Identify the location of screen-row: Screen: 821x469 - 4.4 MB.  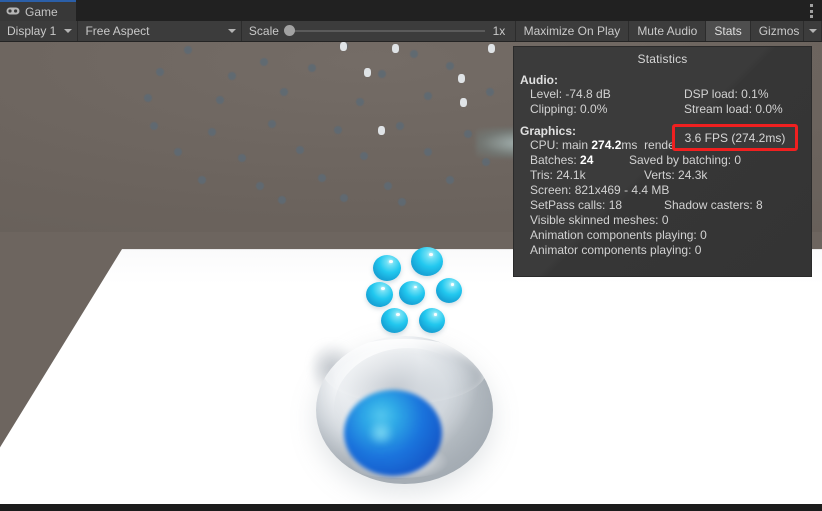
(662, 190).